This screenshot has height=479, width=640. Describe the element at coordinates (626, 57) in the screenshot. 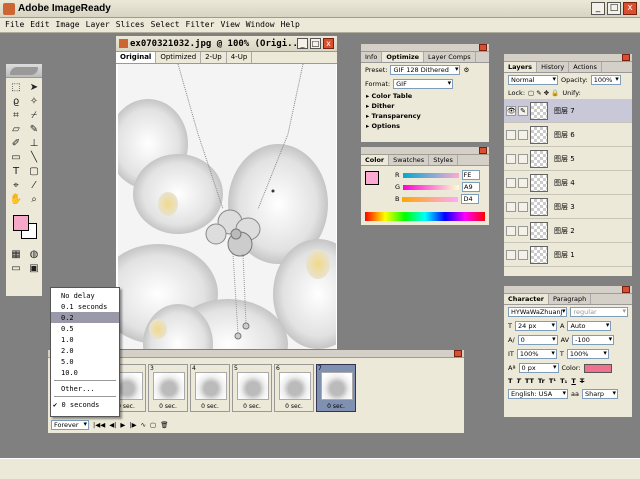

I see `layers-panel-close-button` at that location.